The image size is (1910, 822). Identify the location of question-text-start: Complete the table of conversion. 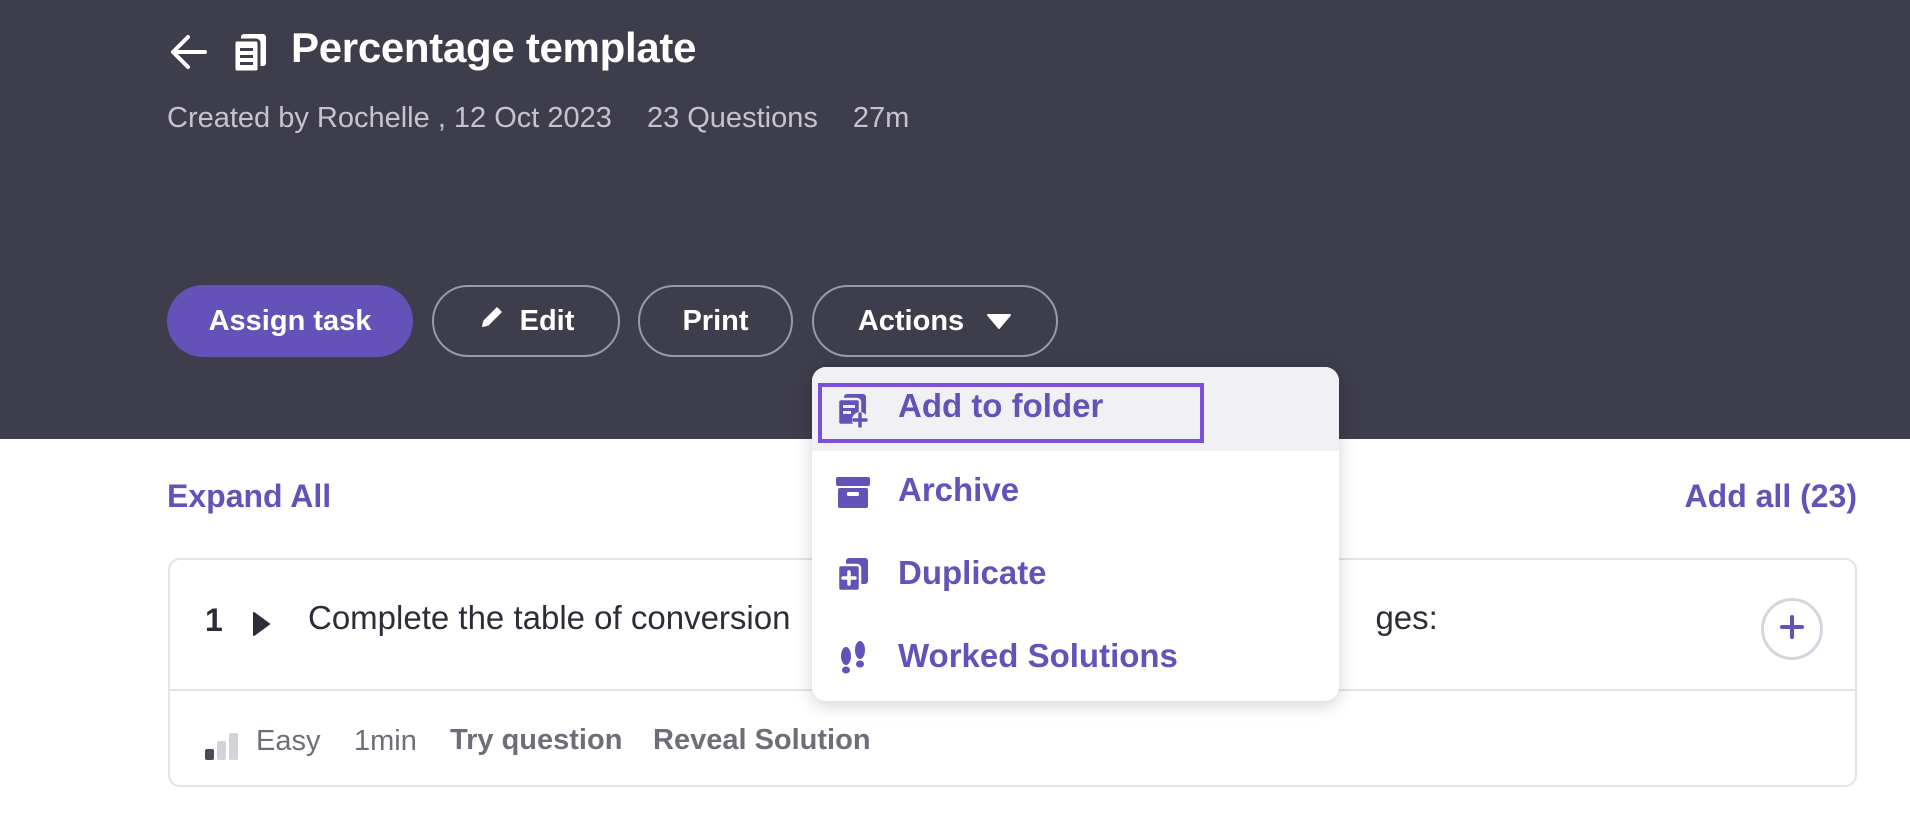
(549, 617).